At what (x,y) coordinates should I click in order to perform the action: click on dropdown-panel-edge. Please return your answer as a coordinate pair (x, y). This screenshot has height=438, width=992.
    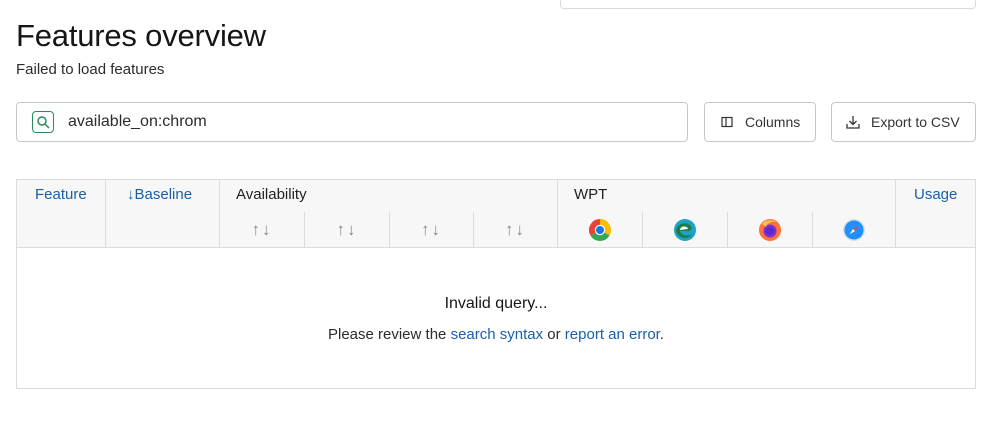
    Looking at the image, I should click on (768, 4).